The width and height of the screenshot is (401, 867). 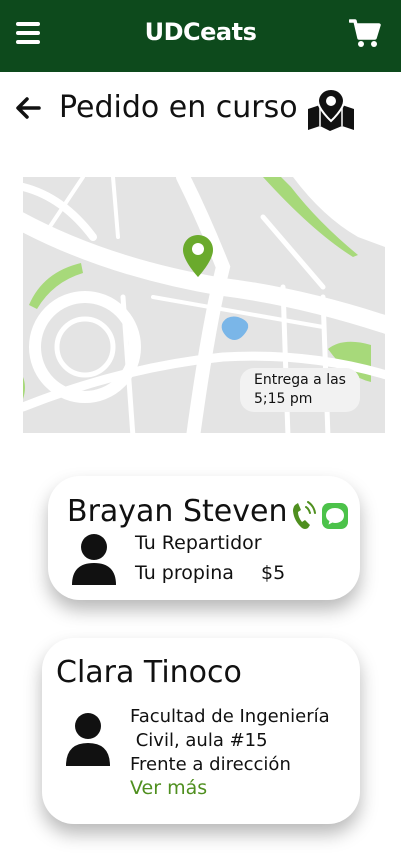 I want to click on page-title: Pedido en curso, so click(x=178, y=107).